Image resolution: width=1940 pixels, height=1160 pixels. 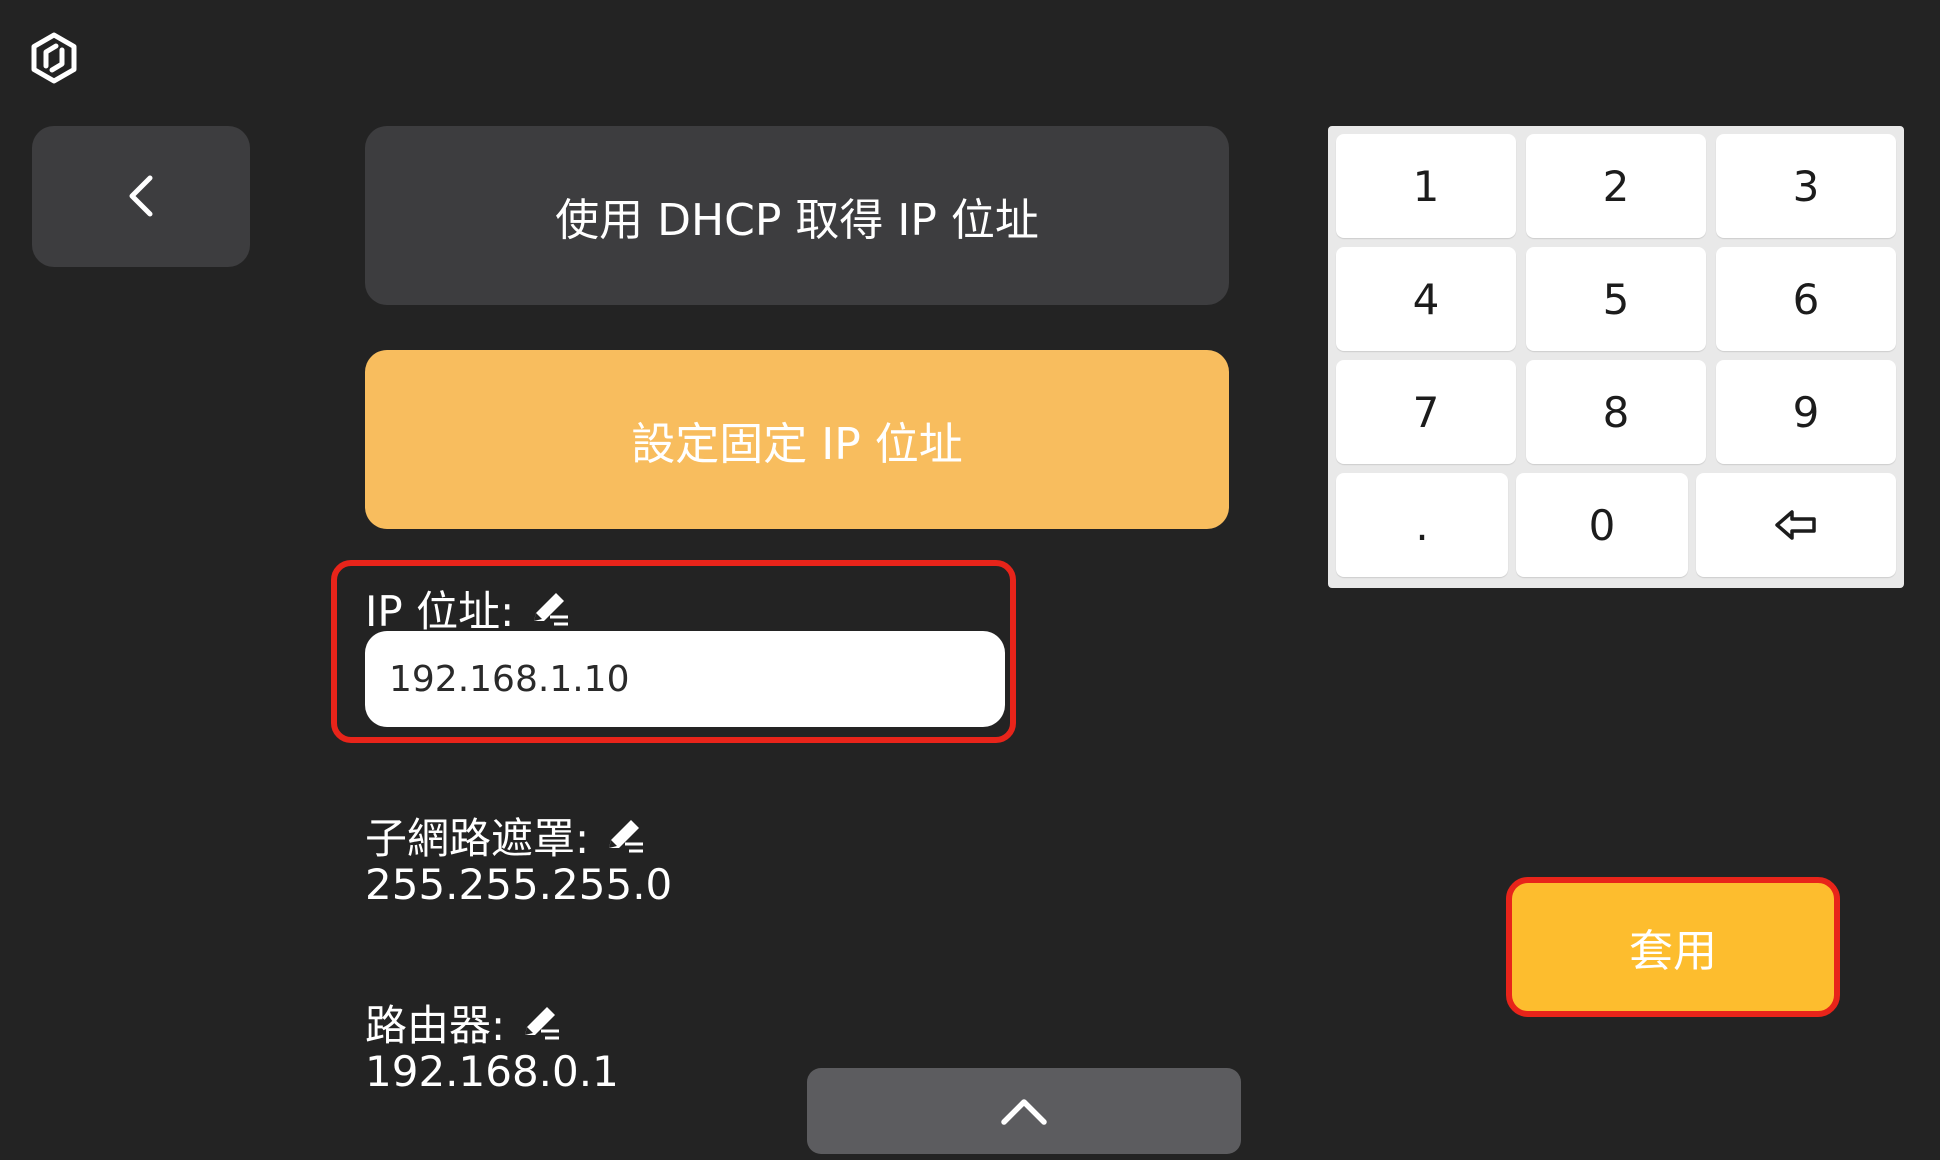 I want to click on keypad-key-label: ., so click(x=1422, y=525).